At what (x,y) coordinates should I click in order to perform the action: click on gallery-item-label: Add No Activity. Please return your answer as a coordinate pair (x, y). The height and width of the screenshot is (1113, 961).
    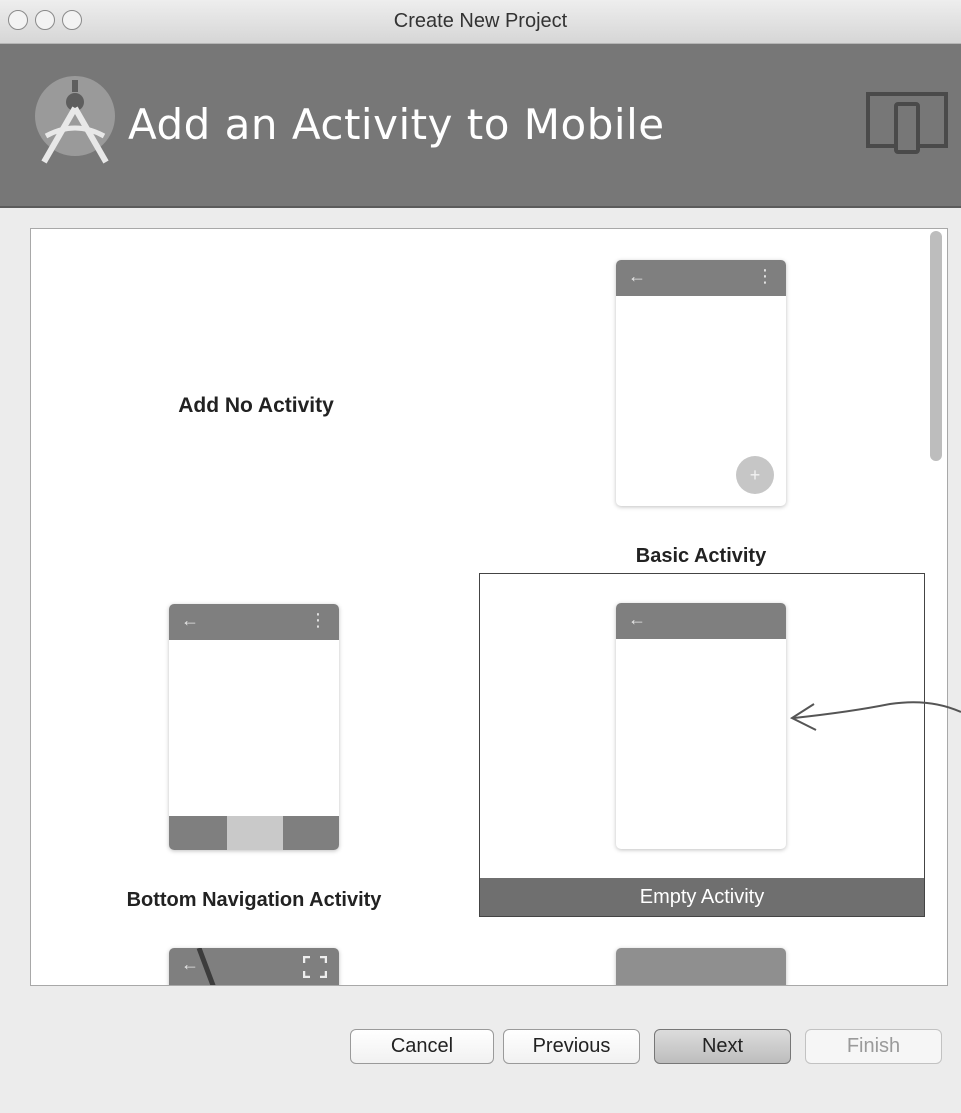
    Looking at the image, I should click on (256, 405).